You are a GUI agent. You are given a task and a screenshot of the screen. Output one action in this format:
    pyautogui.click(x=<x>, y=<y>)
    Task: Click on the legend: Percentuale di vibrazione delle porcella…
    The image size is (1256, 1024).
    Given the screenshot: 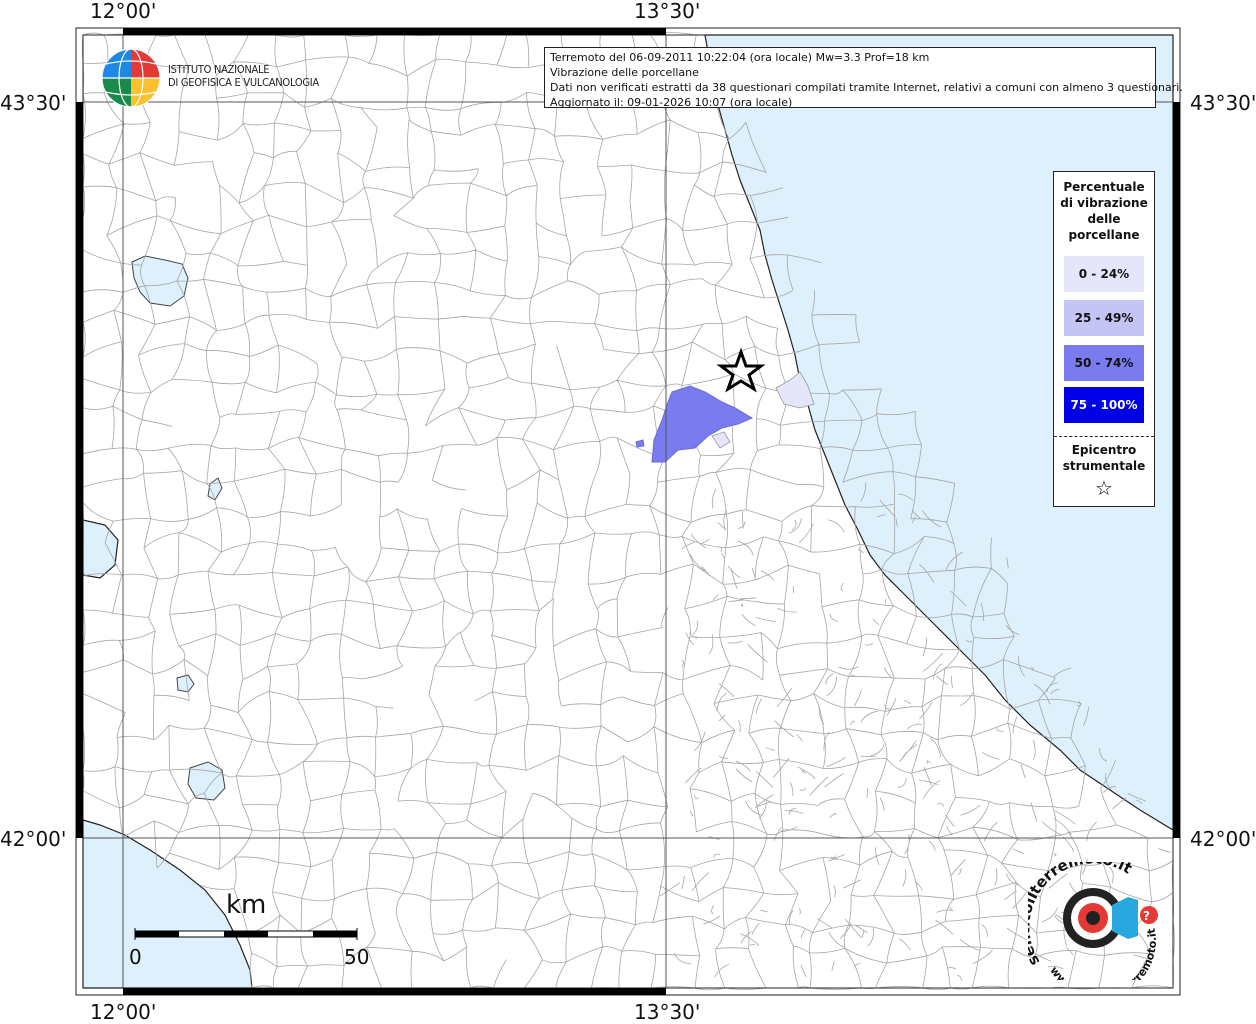 What is the action you would take?
    pyautogui.click(x=1104, y=339)
    